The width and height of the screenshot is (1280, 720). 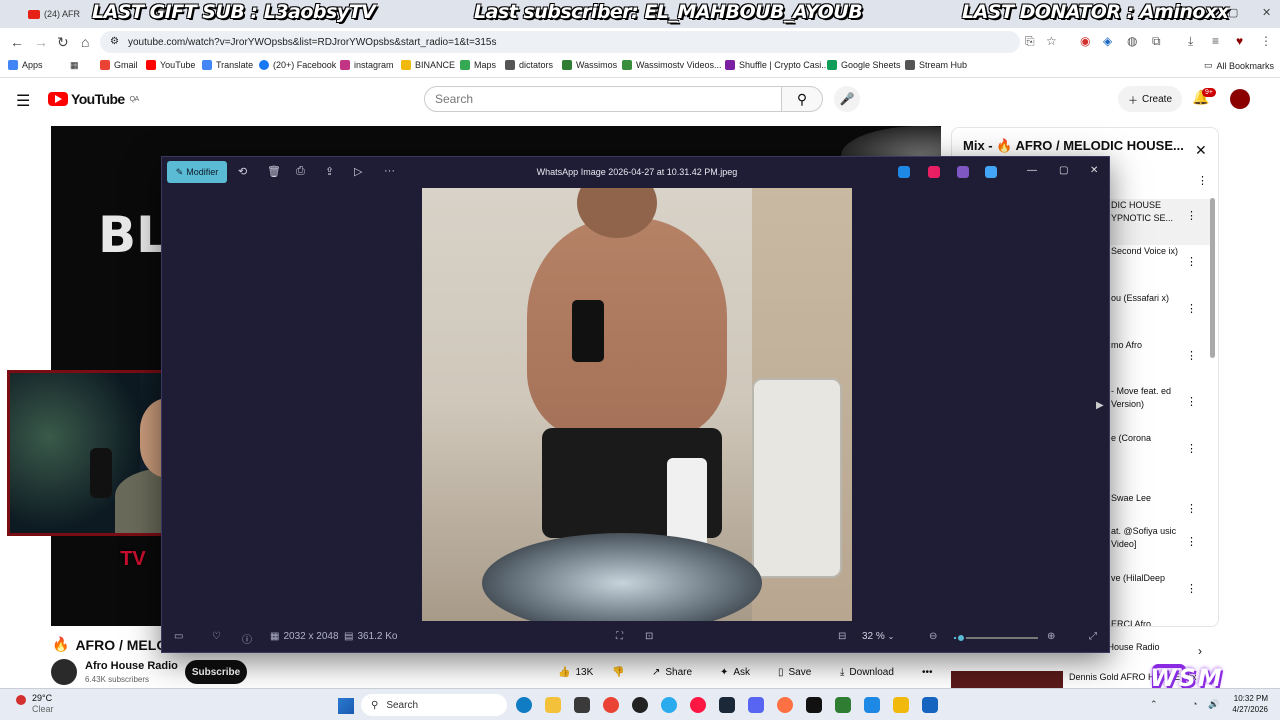 What do you see at coordinates (575, 672) in the screenshot?
I see `like-button: 👍 13K` at bounding box center [575, 672].